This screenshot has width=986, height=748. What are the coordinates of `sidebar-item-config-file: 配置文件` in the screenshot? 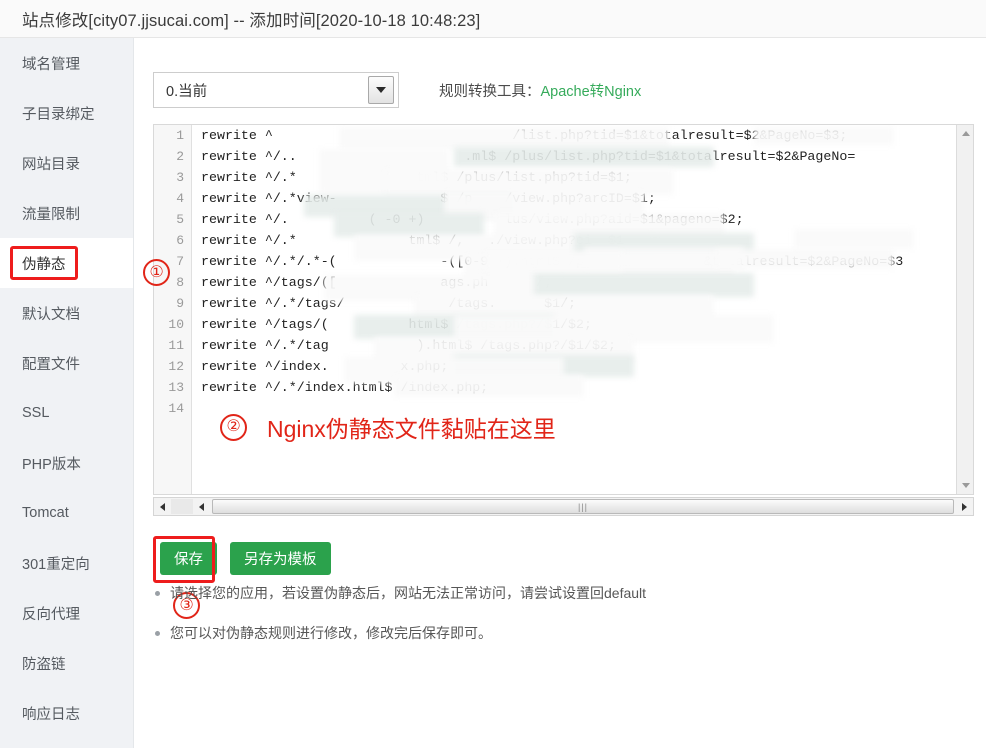 It's located at (66, 363).